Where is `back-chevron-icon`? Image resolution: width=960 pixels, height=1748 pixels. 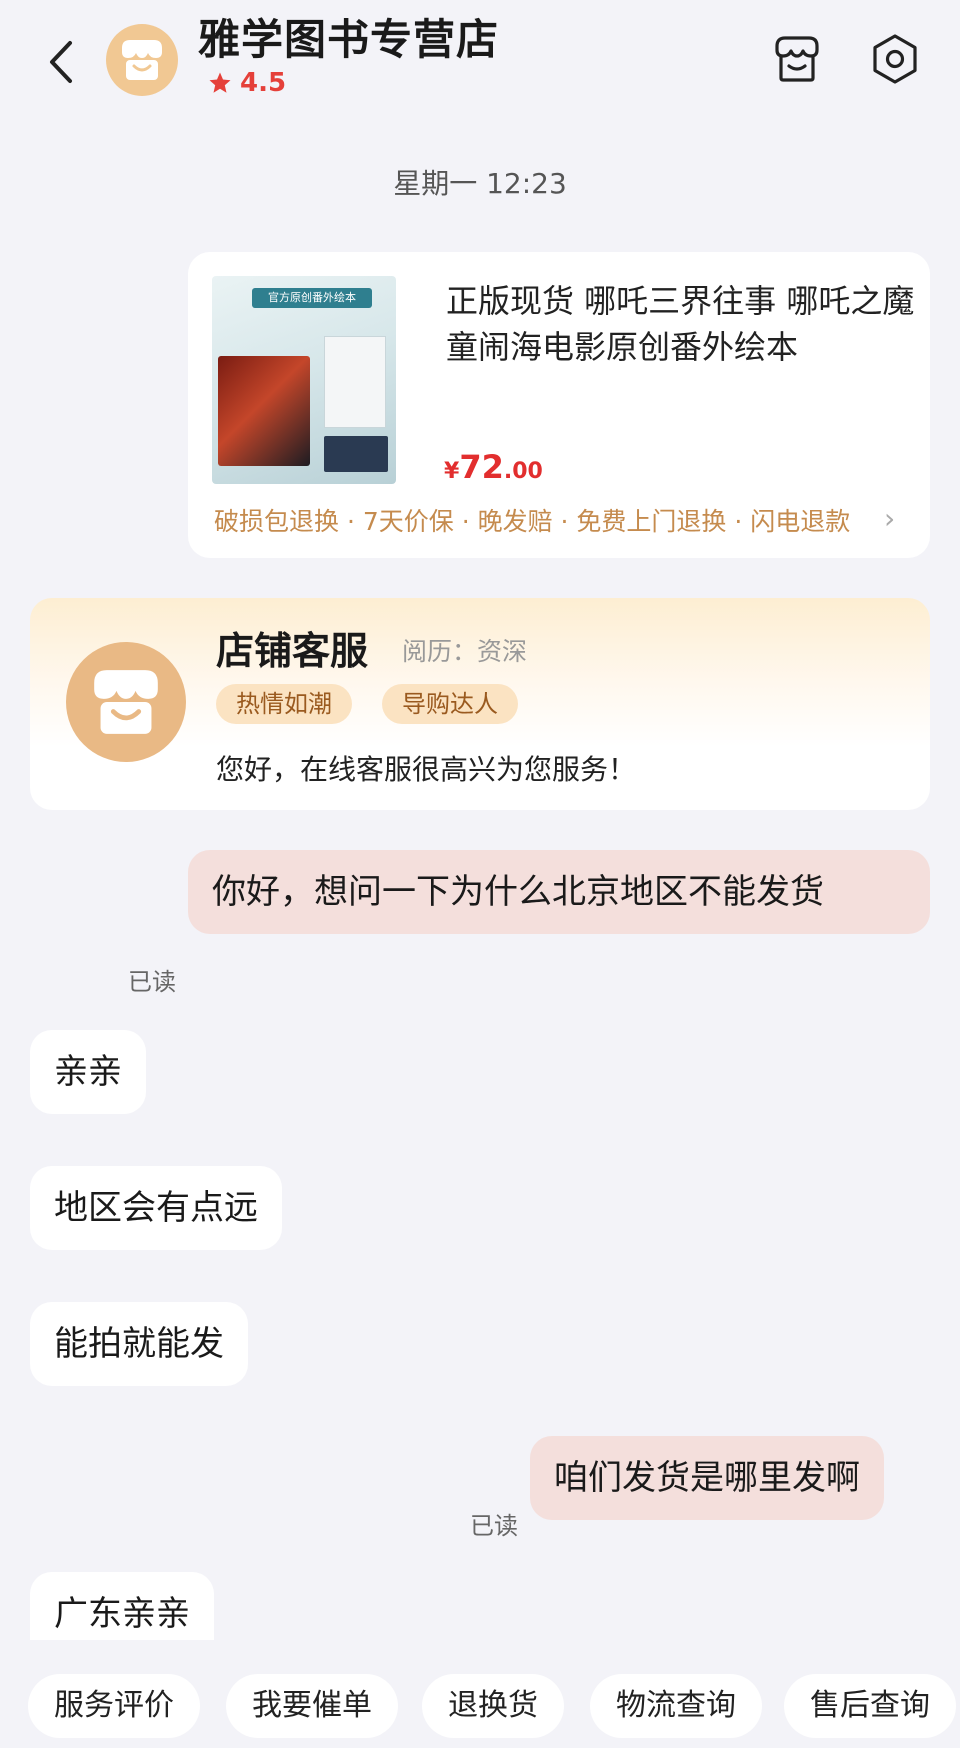
back-chevron-icon is located at coordinates (61, 62).